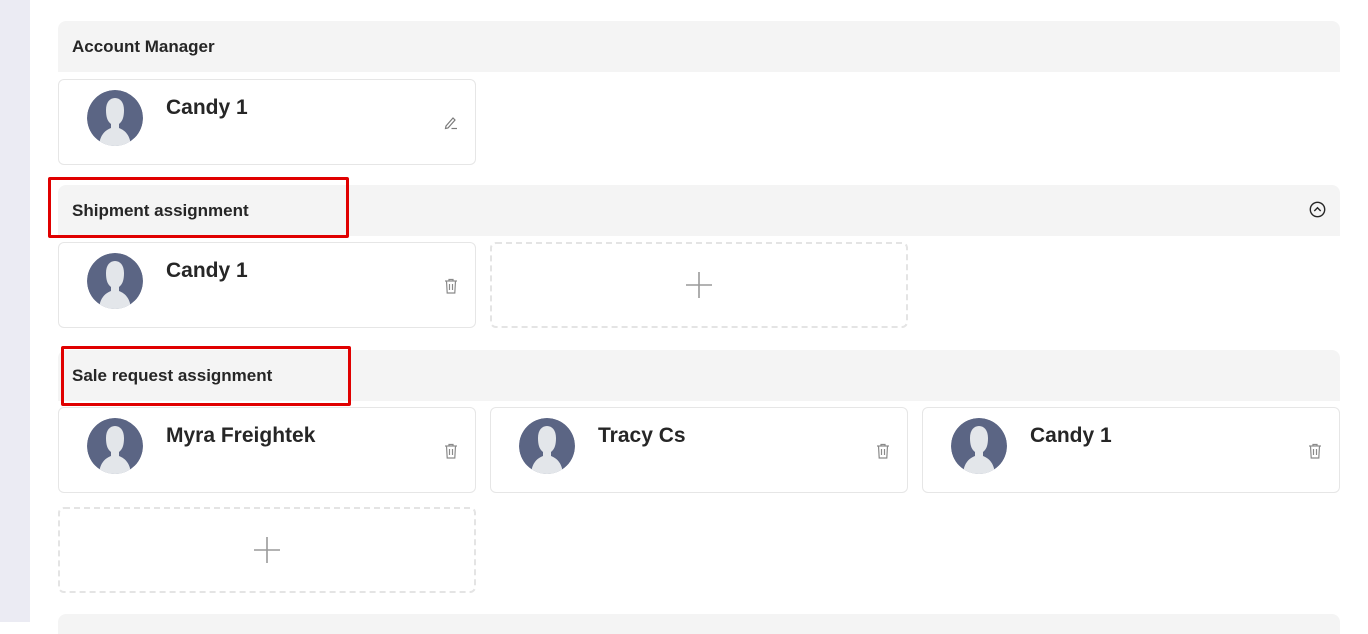 This screenshot has width=1368, height=634. What do you see at coordinates (172, 375) in the screenshot?
I see `section-title-sale-request-assignment: Sale request assignment` at bounding box center [172, 375].